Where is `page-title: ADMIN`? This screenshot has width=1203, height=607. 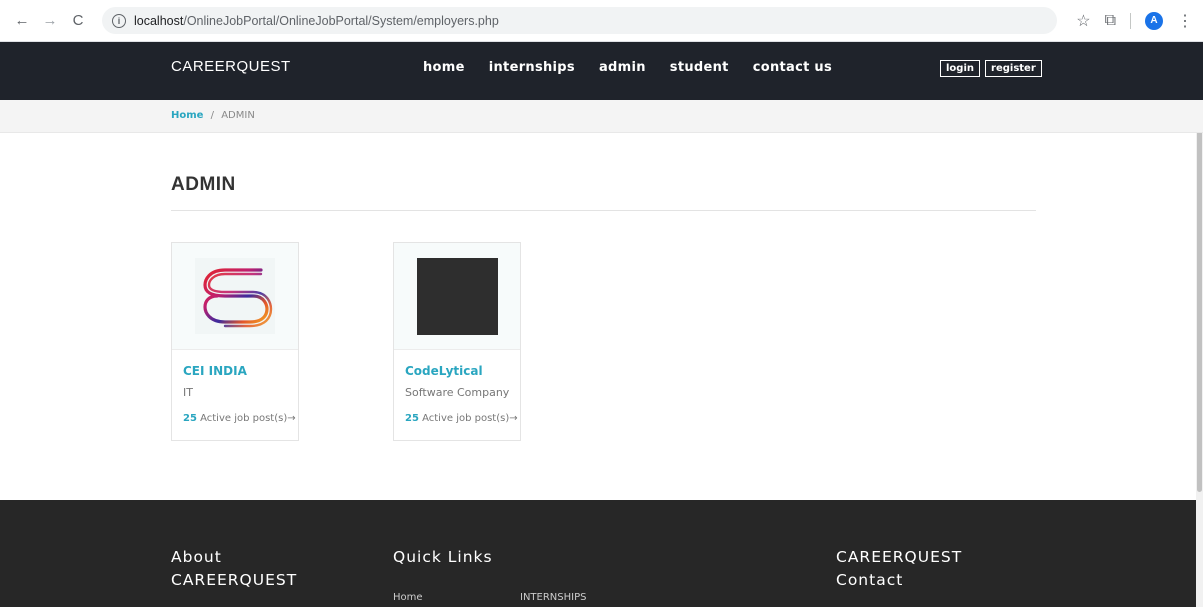
page-title: ADMIN is located at coordinates (203, 184).